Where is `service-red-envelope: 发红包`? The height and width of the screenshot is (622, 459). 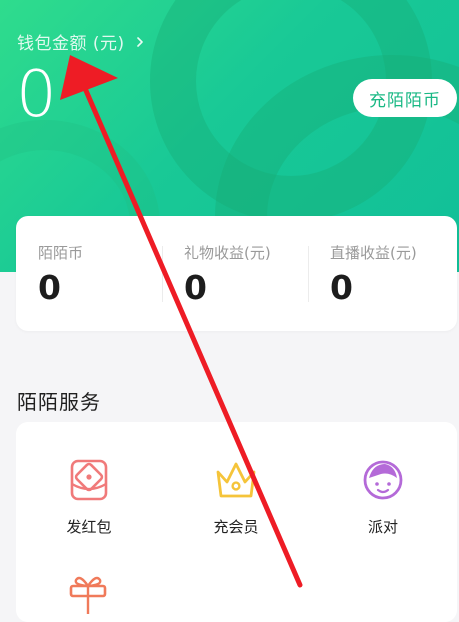
service-red-envelope: 发红包 is located at coordinates (89, 497).